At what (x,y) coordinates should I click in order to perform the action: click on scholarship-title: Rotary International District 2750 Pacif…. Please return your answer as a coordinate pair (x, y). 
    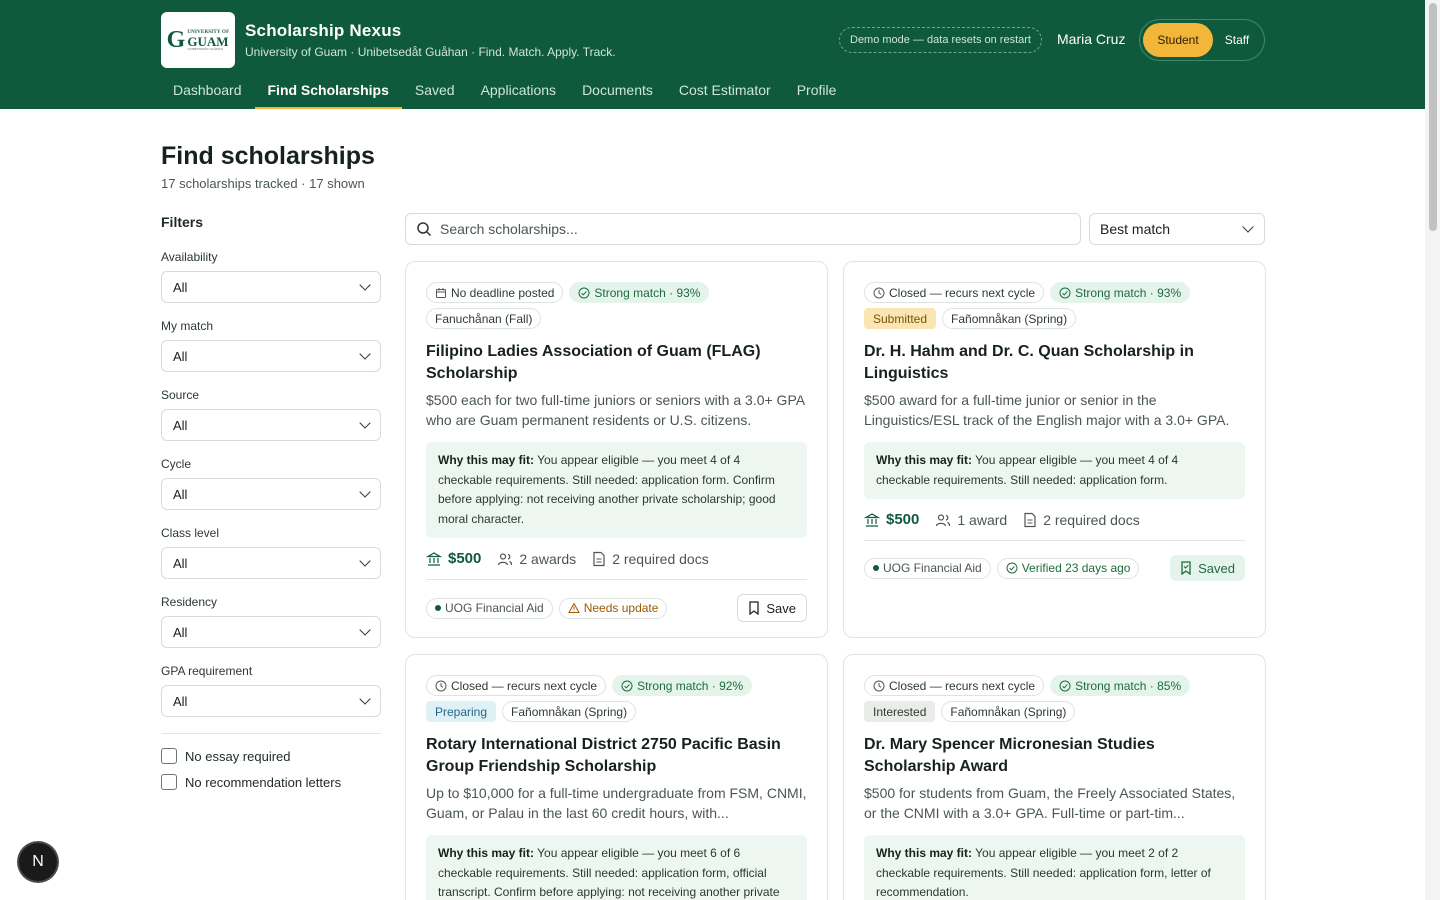
    Looking at the image, I should click on (616, 756).